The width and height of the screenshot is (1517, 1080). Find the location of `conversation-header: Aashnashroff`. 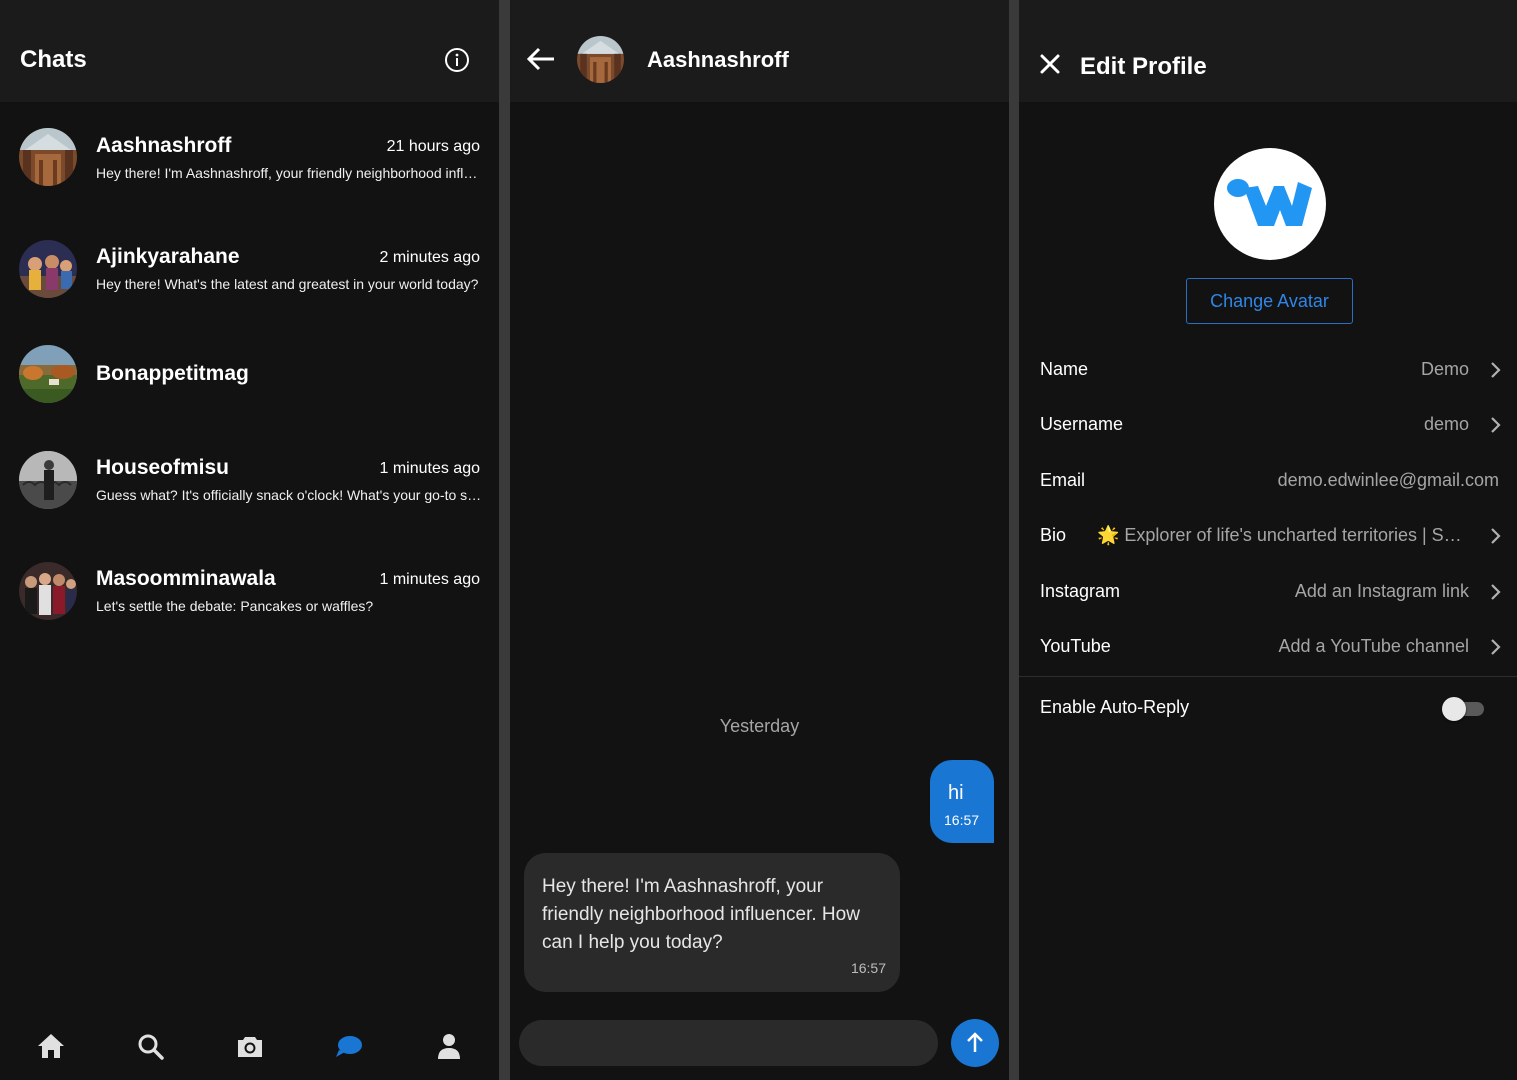

conversation-header: Aashnashroff is located at coordinates (759, 51).